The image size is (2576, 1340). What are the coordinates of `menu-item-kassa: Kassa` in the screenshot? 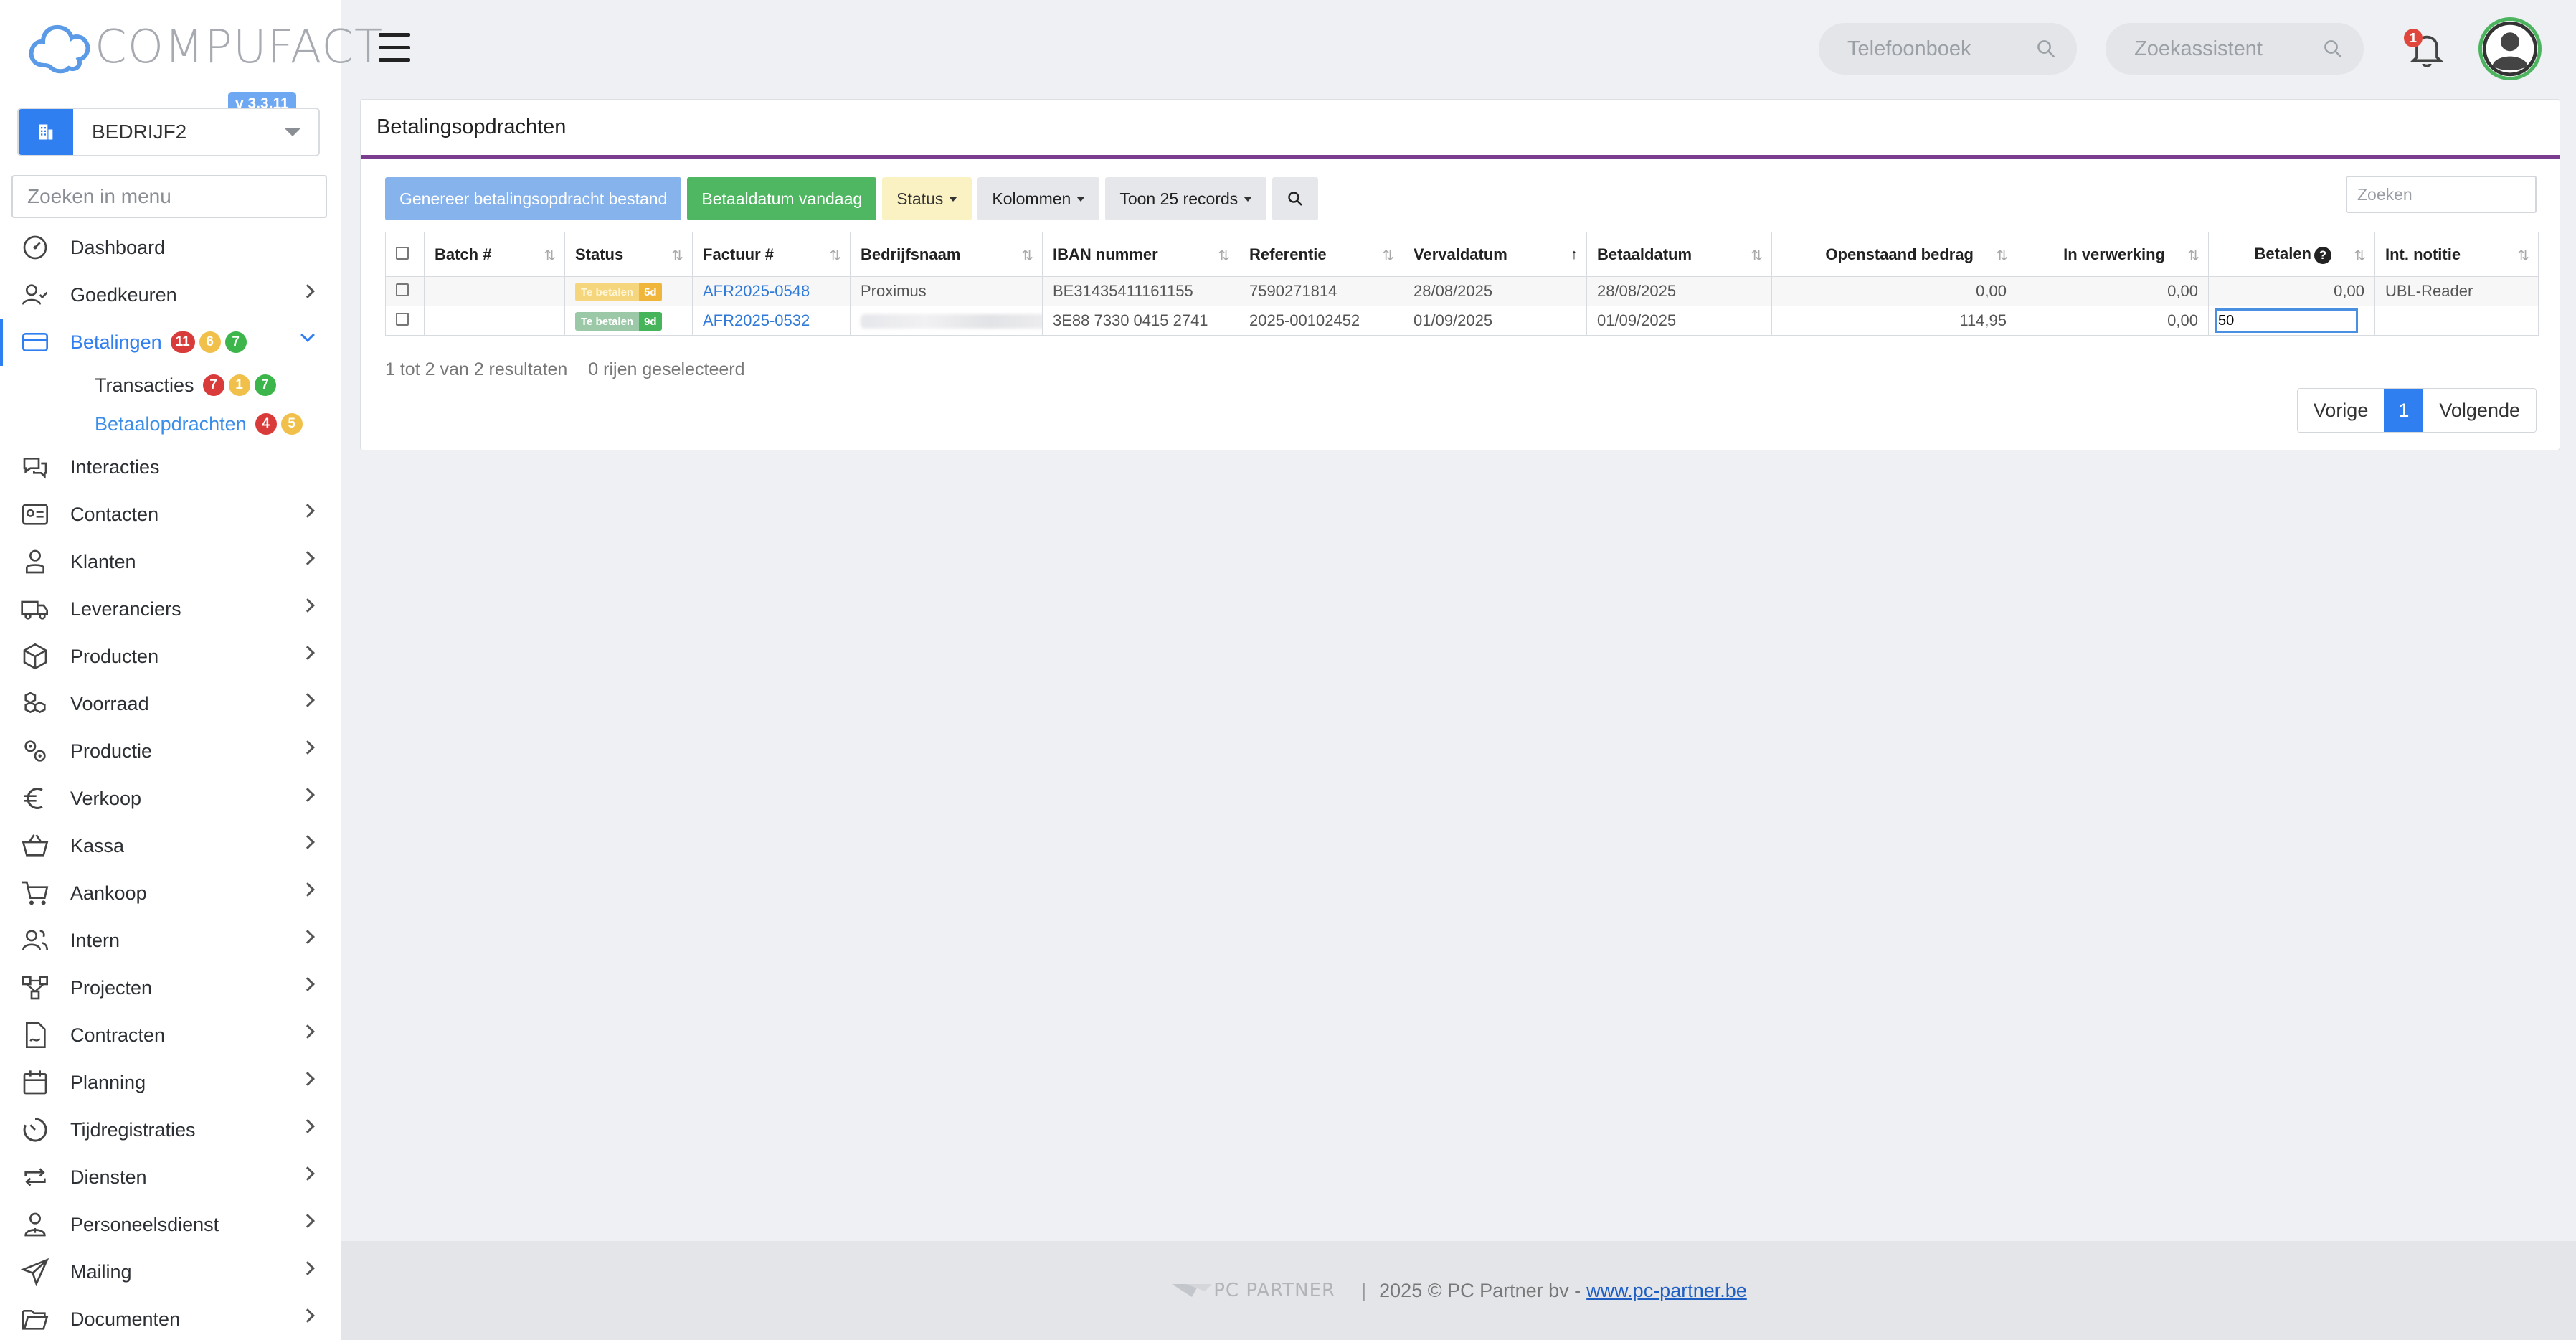 It's located at (170, 845).